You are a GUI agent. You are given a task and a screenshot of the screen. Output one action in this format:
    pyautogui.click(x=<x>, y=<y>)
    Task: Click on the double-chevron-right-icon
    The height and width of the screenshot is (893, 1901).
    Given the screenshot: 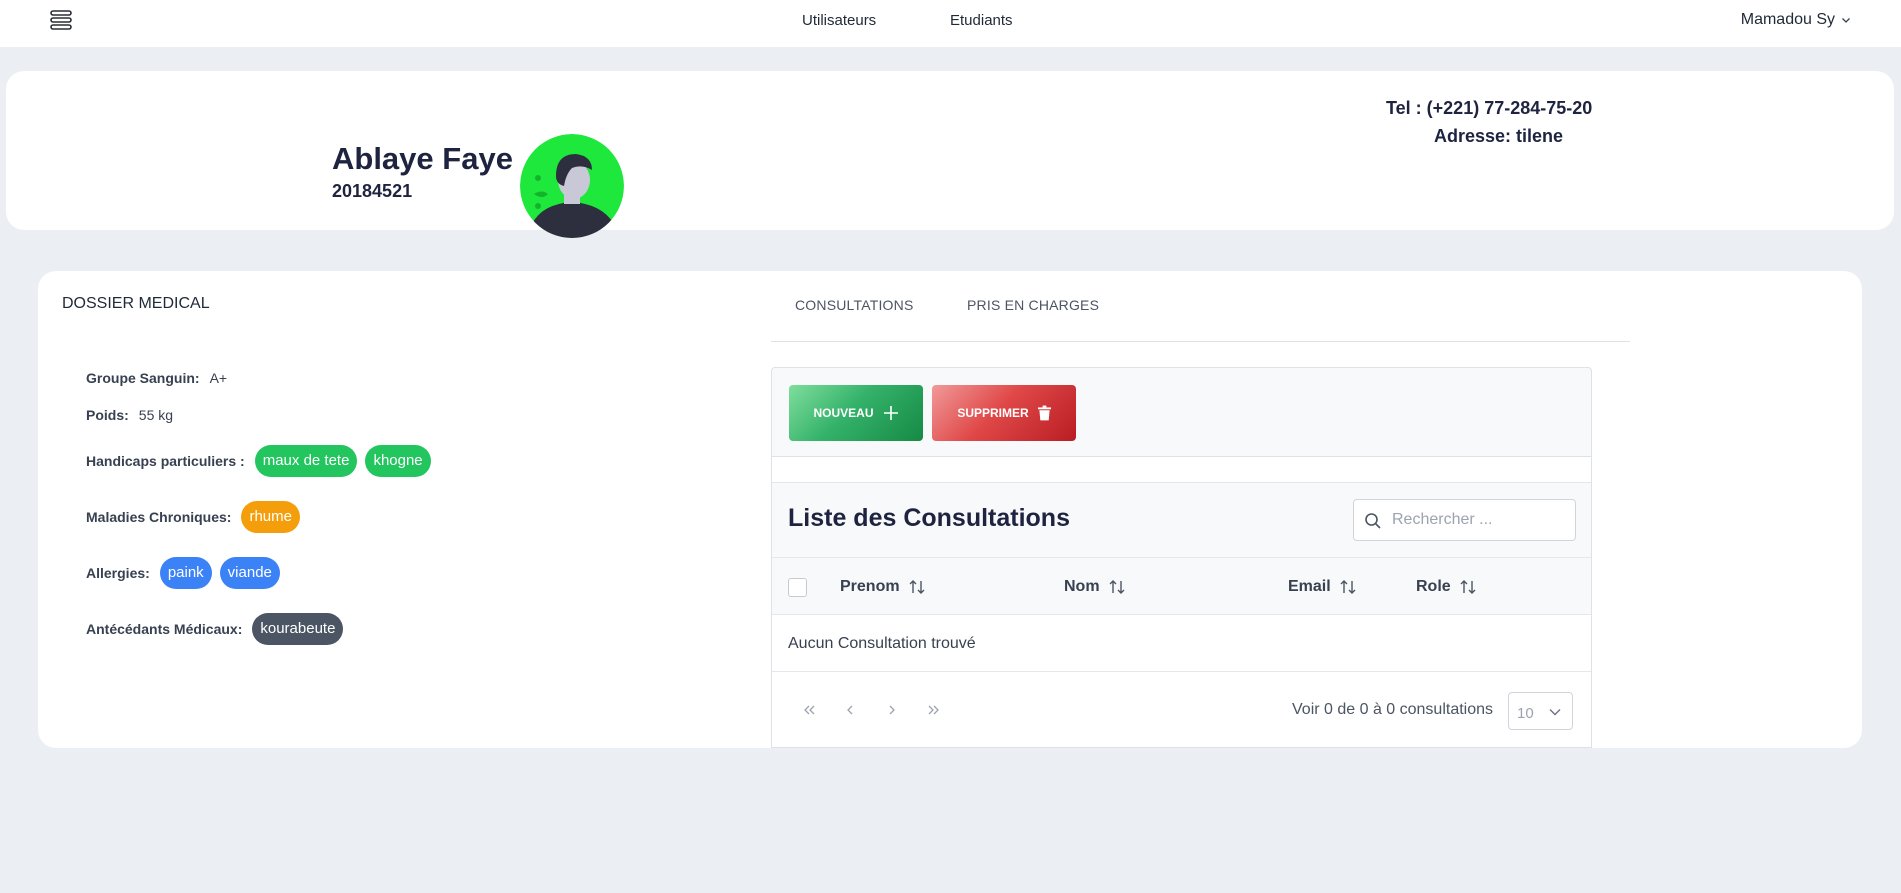 What is the action you would take?
    pyautogui.click(x=933, y=710)
    